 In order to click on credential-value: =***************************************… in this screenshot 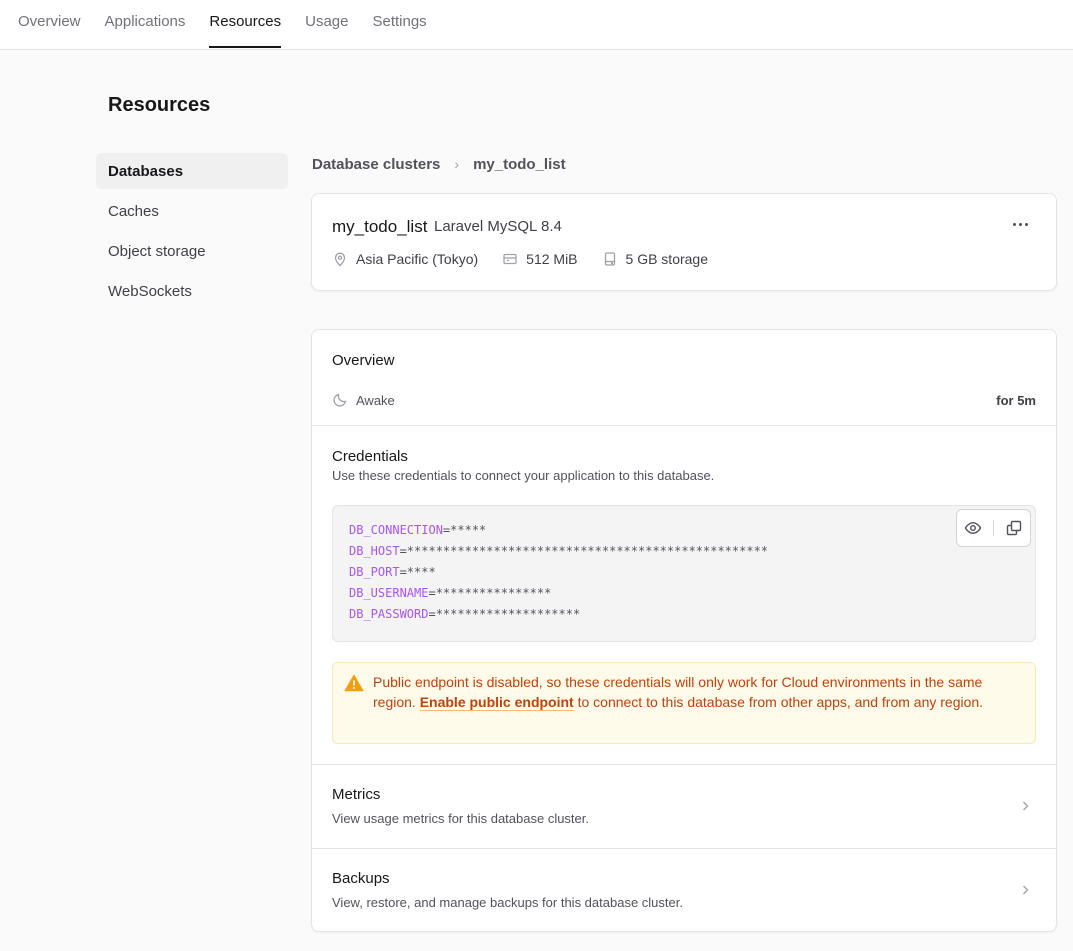, I will do `click(584, 551)`.